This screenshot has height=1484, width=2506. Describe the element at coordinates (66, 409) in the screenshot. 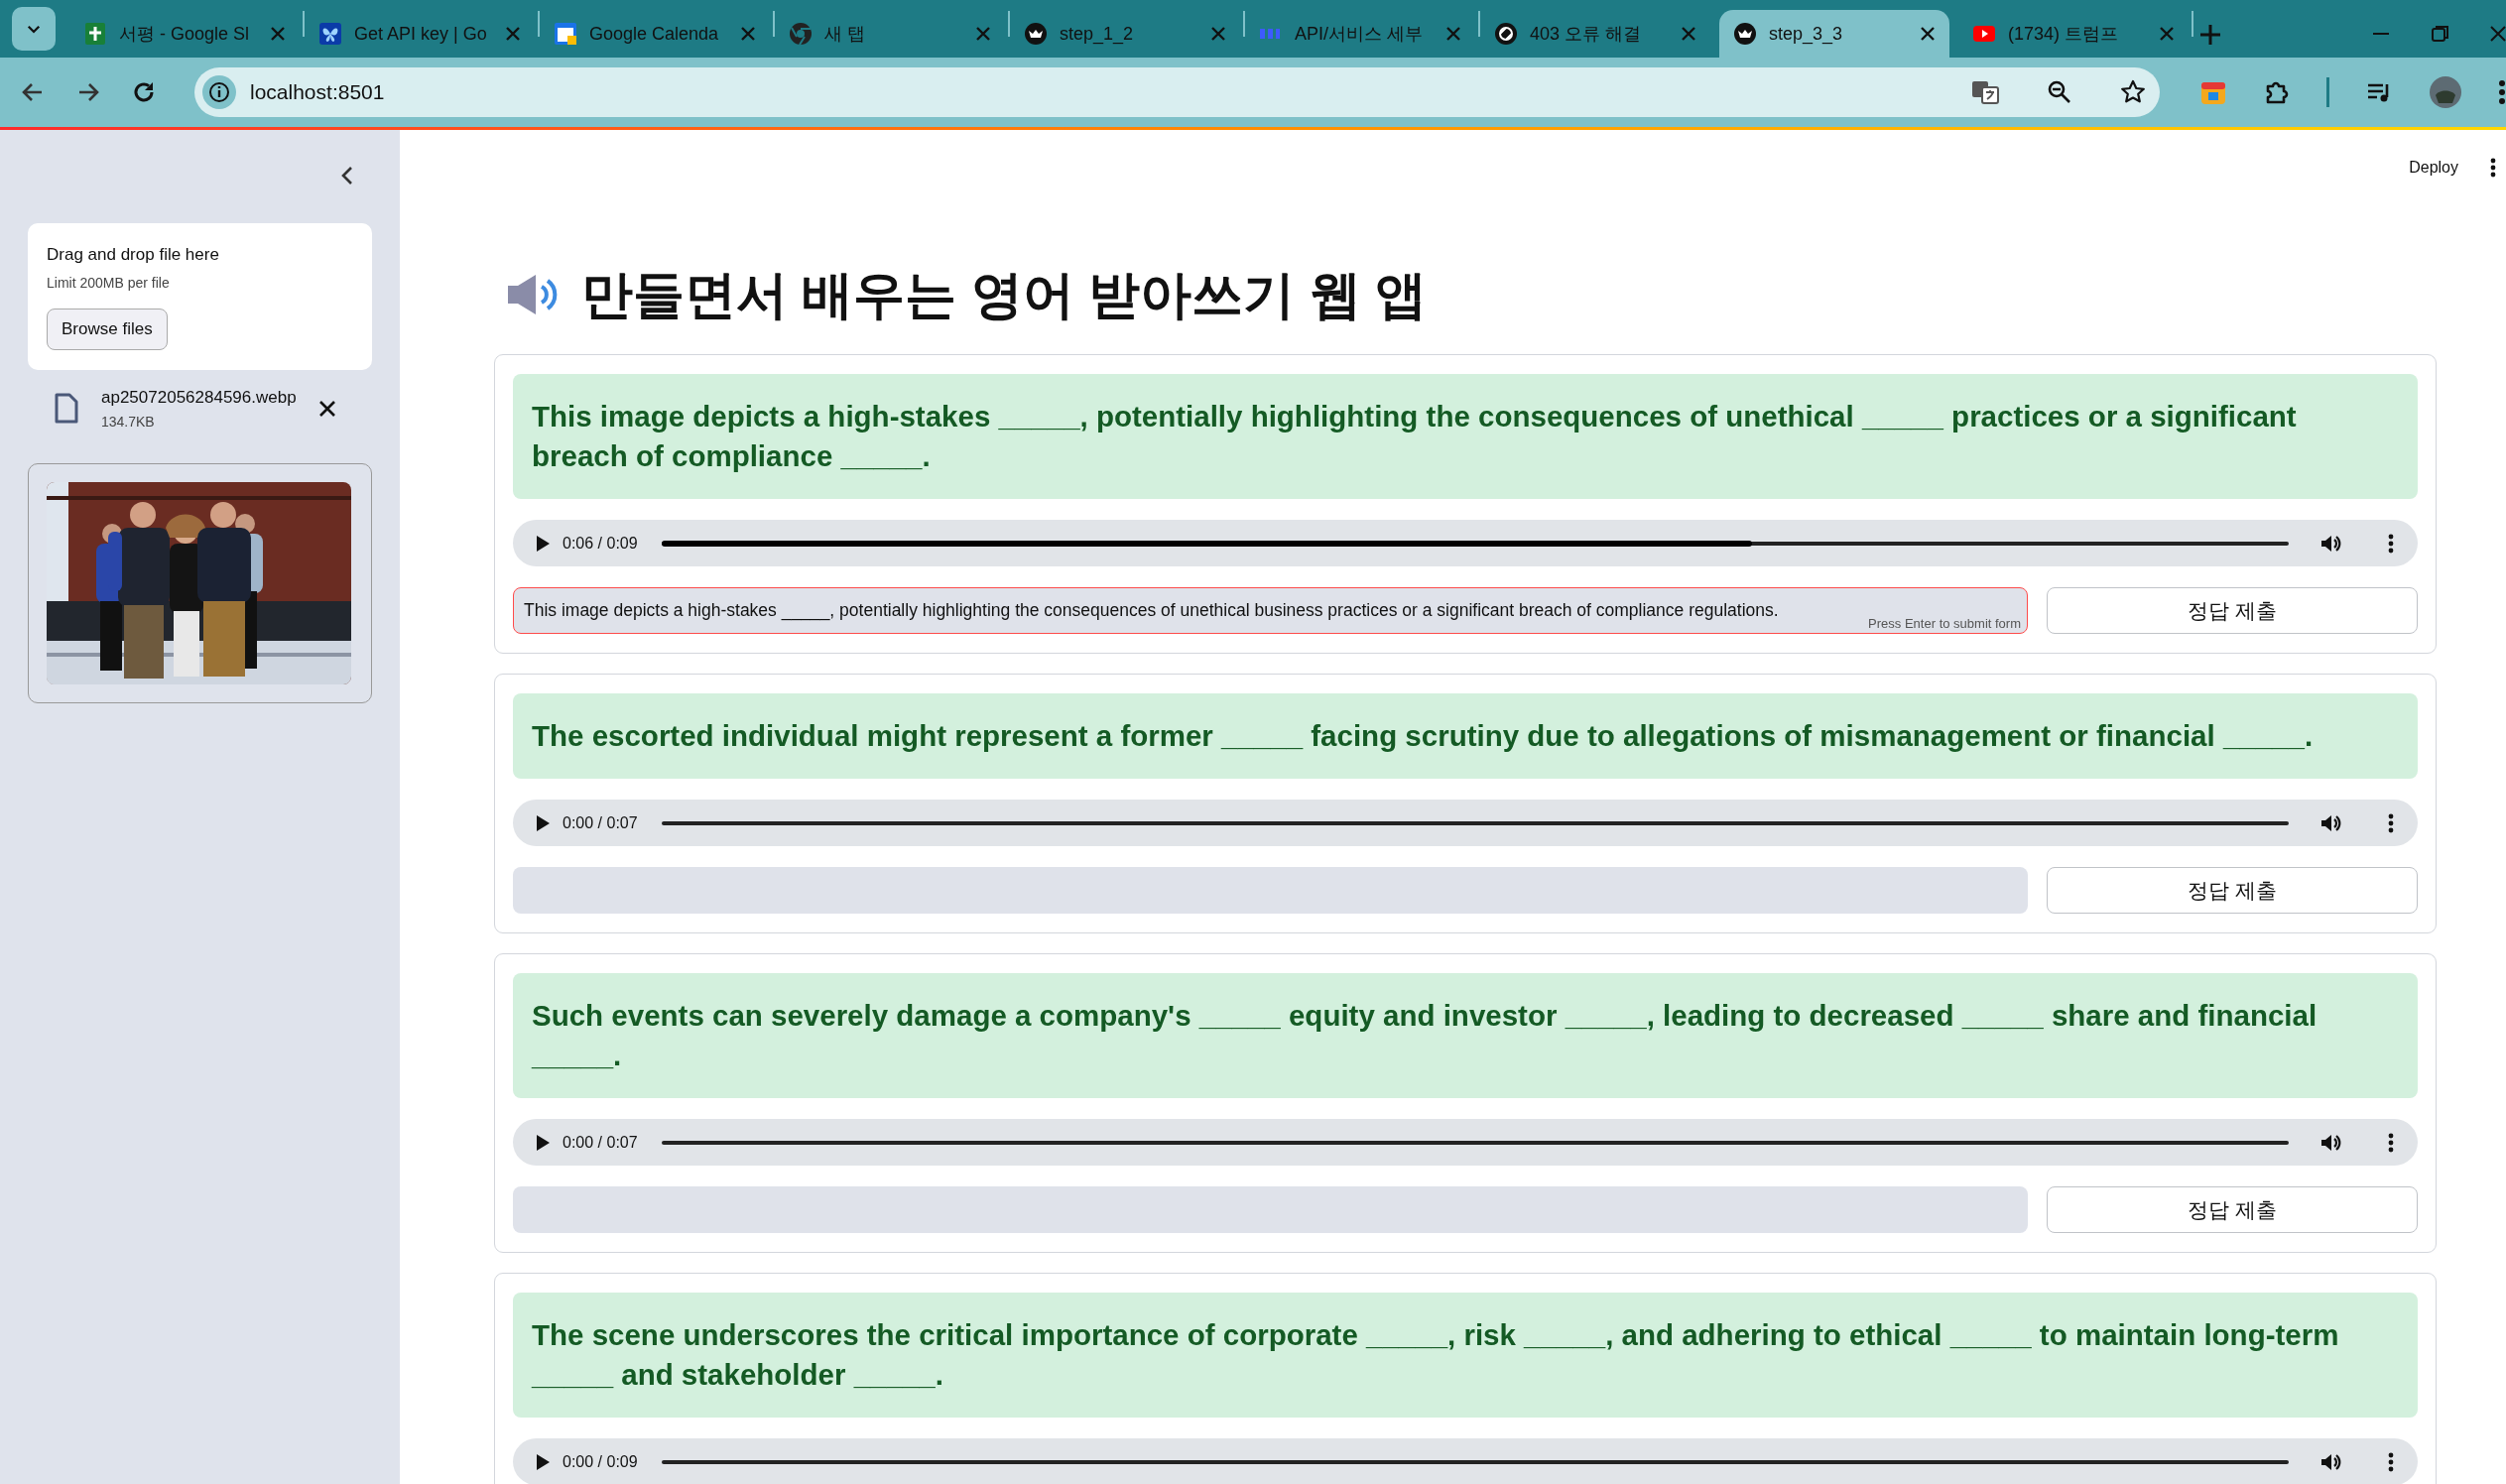

I see `file-icon` at that location.